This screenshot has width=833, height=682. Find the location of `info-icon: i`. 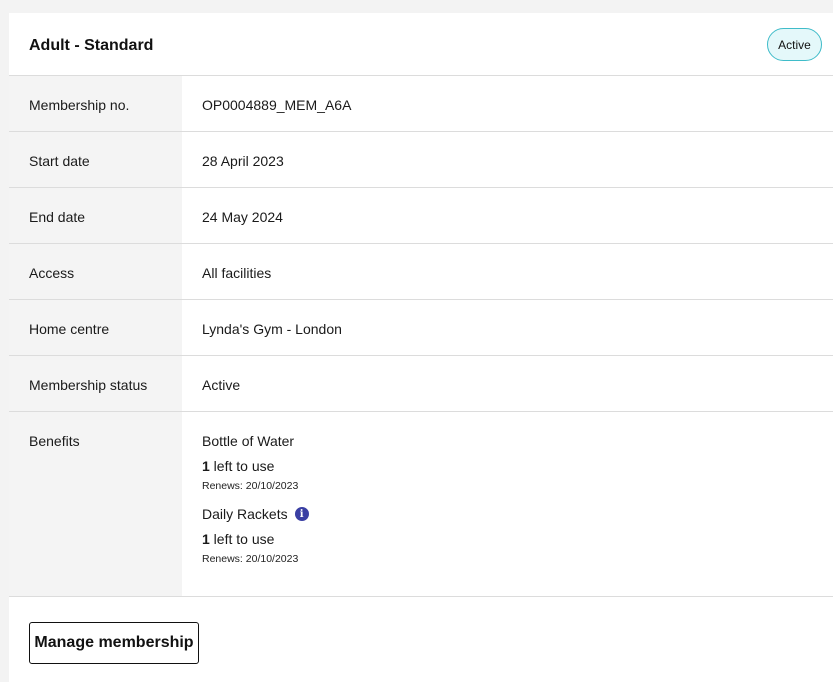

info-icon: i is located at coordinates (301, 514).